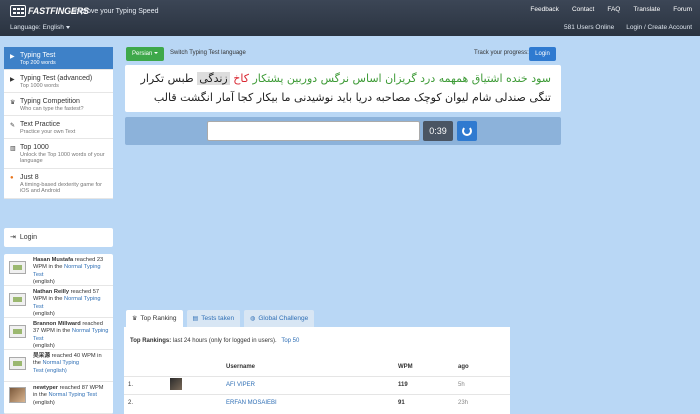 The height and width of the screenshot is (414, 700). I want to click on activity-user: Brannon Millward, so click(57, 324).